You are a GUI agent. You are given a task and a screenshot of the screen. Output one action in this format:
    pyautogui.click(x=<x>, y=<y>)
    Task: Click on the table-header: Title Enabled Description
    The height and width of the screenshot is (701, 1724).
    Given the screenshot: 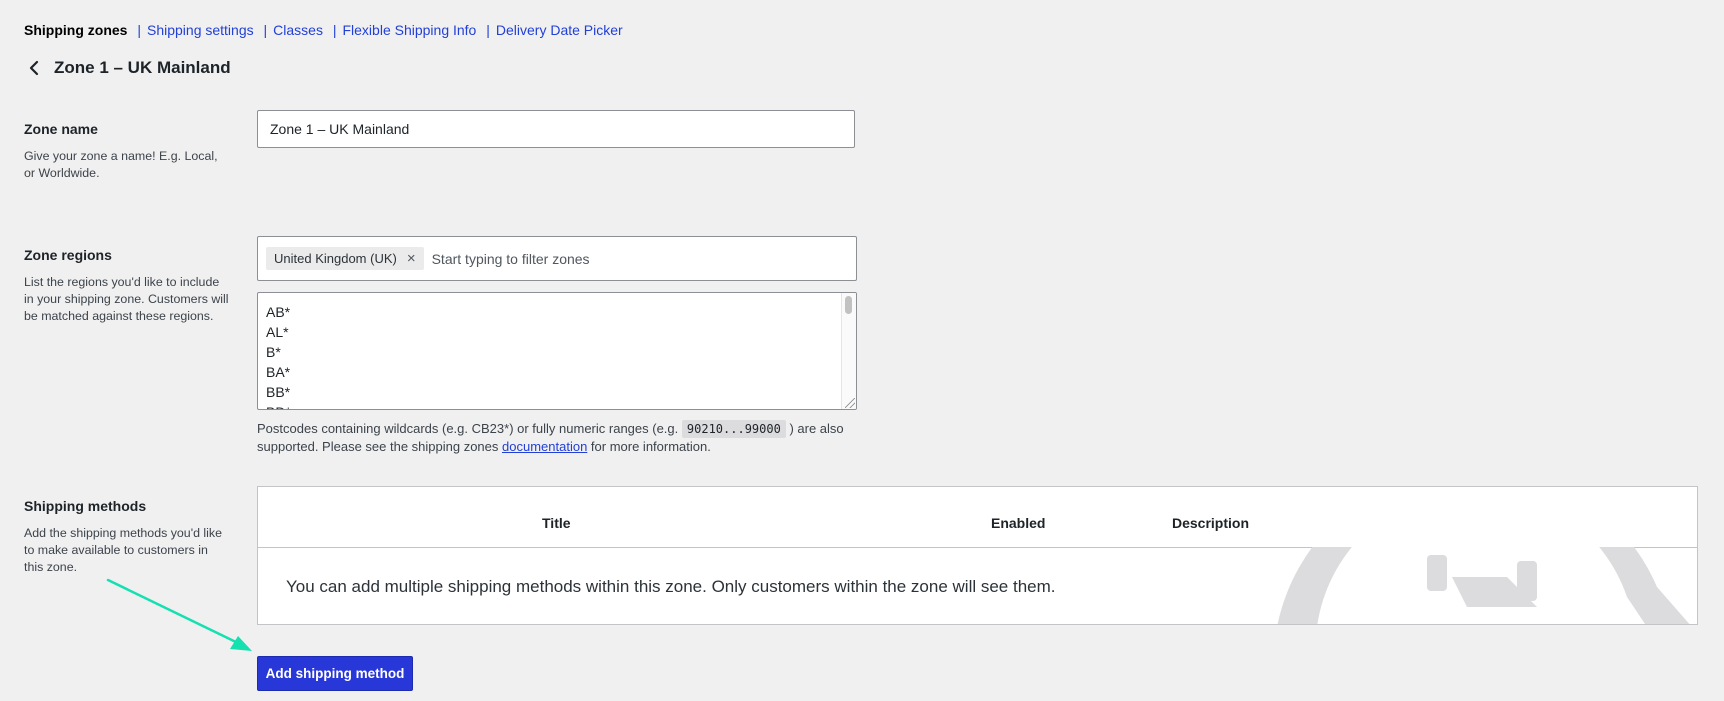 What is the action you would take?
    pyautogui.click(x=977, y=517)
    